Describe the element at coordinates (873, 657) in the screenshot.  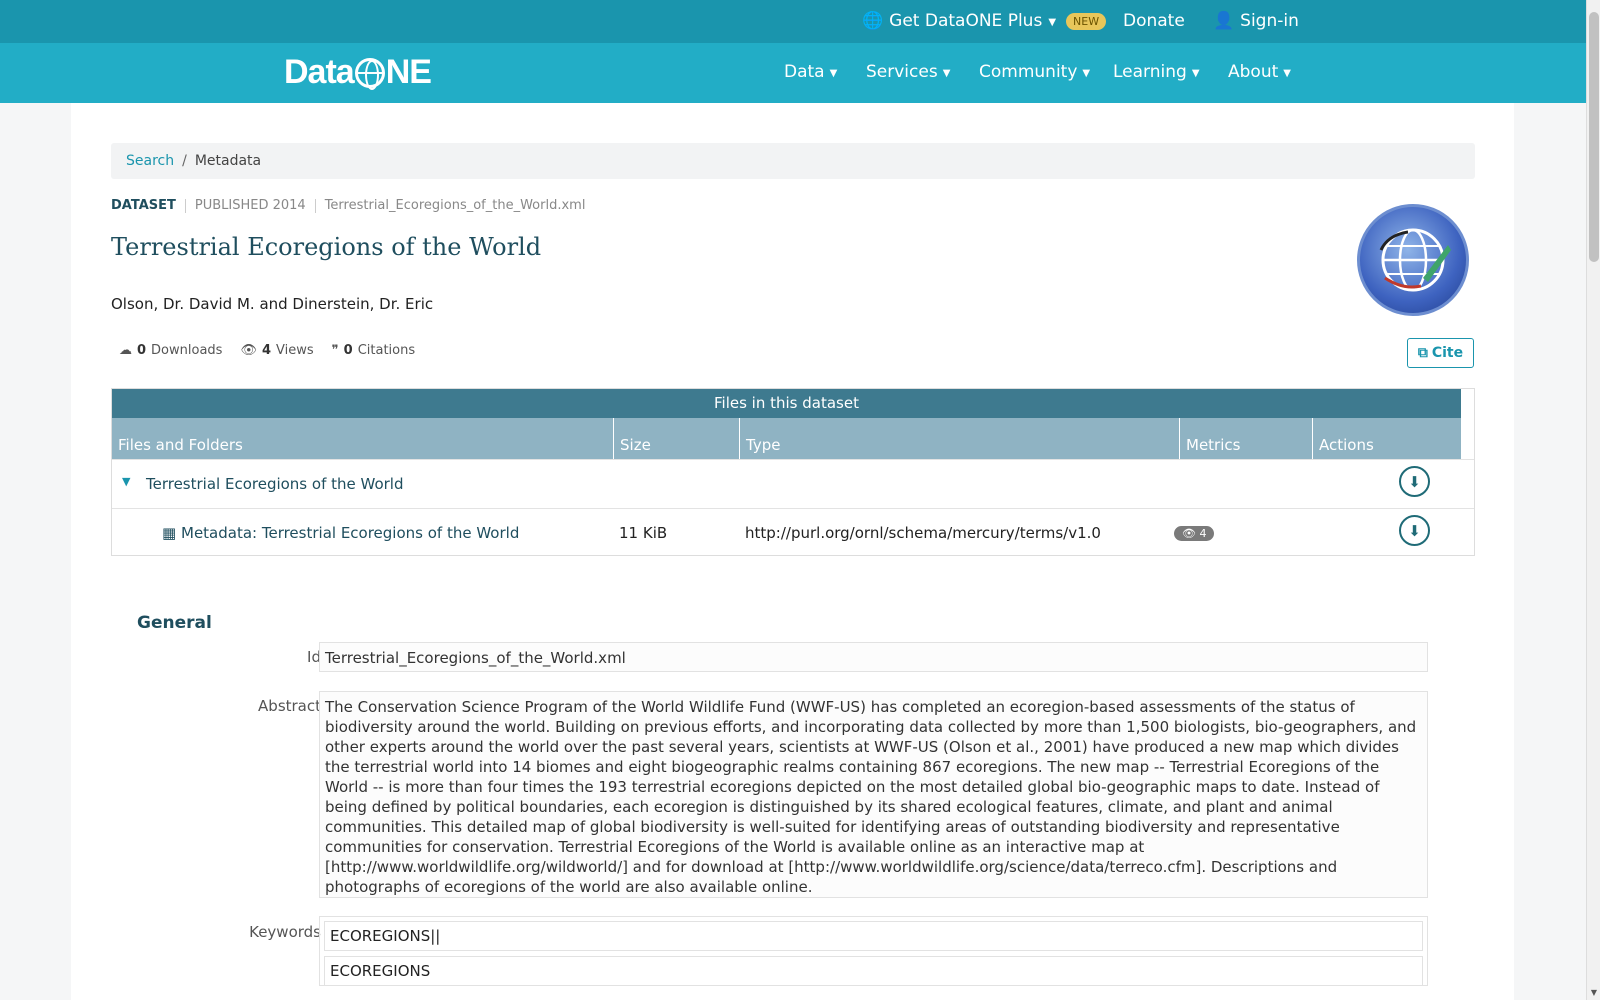
I see `id-value: Terrestrial_Ecoregions_of_the_World.xml` at that location.